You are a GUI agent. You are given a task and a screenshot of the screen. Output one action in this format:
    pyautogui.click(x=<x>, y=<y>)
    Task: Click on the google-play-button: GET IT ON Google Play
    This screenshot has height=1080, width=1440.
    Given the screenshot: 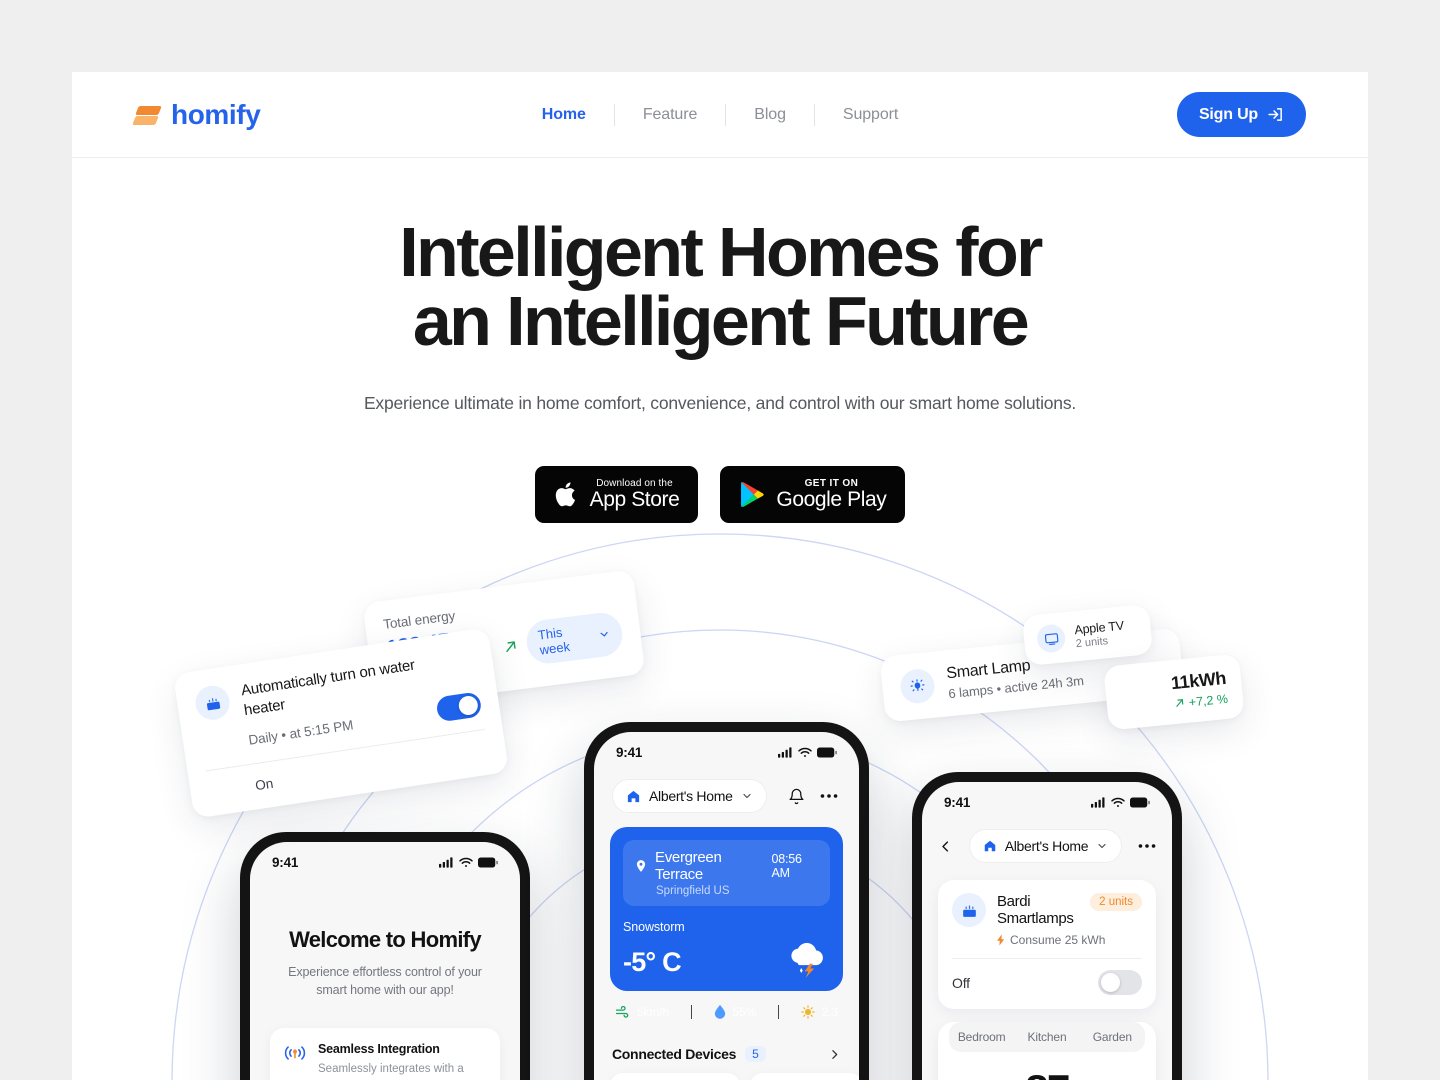 What is the action you would take?
    pyautogui.click(x=813, y=495)
    